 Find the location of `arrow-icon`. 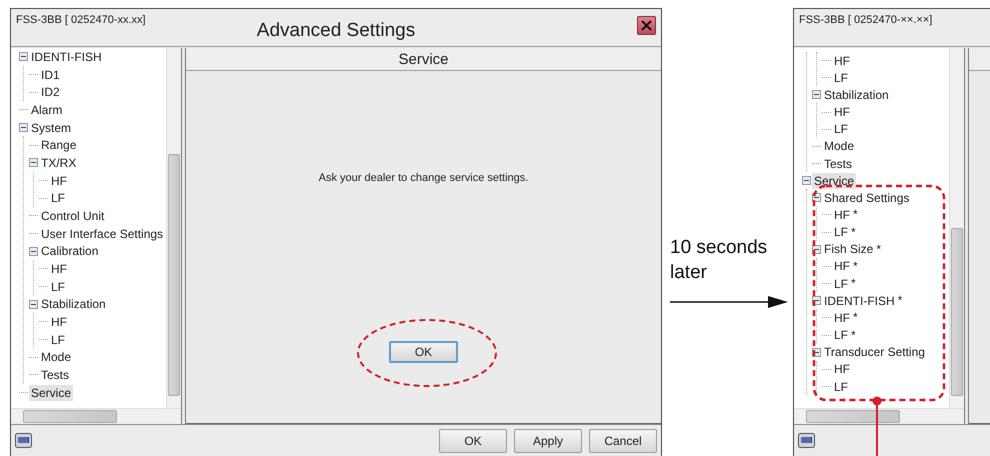

arrow-icon is located at coordinates (729, 302).